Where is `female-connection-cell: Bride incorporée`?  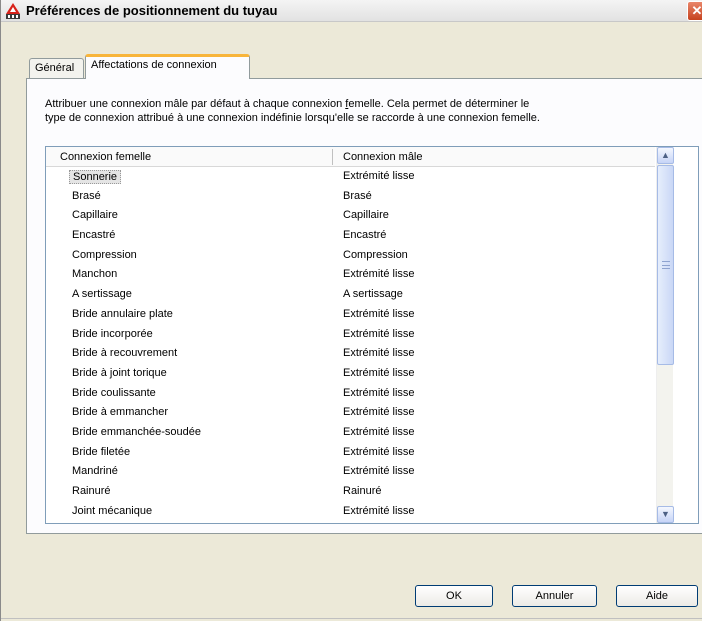
female-connection-cell: Bride incorporée is located at coordinates (112, 333).